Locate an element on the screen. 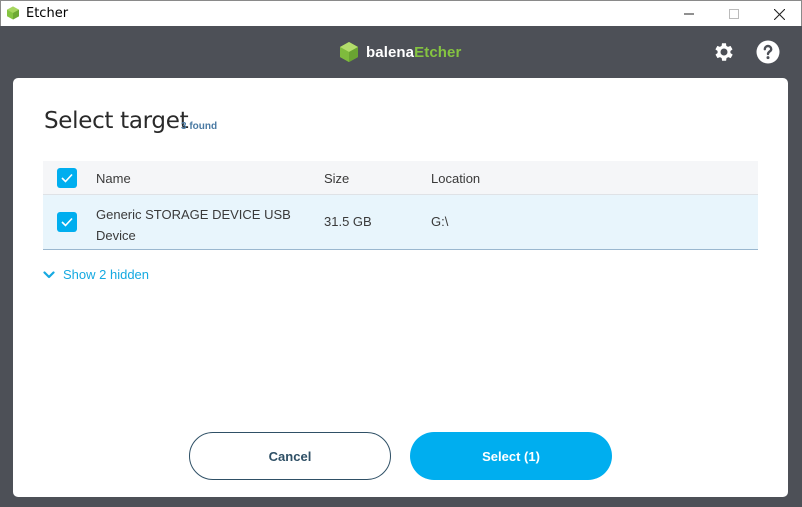  show-hidden-label: Show 2 hidden is located at coordinates (106, 274).